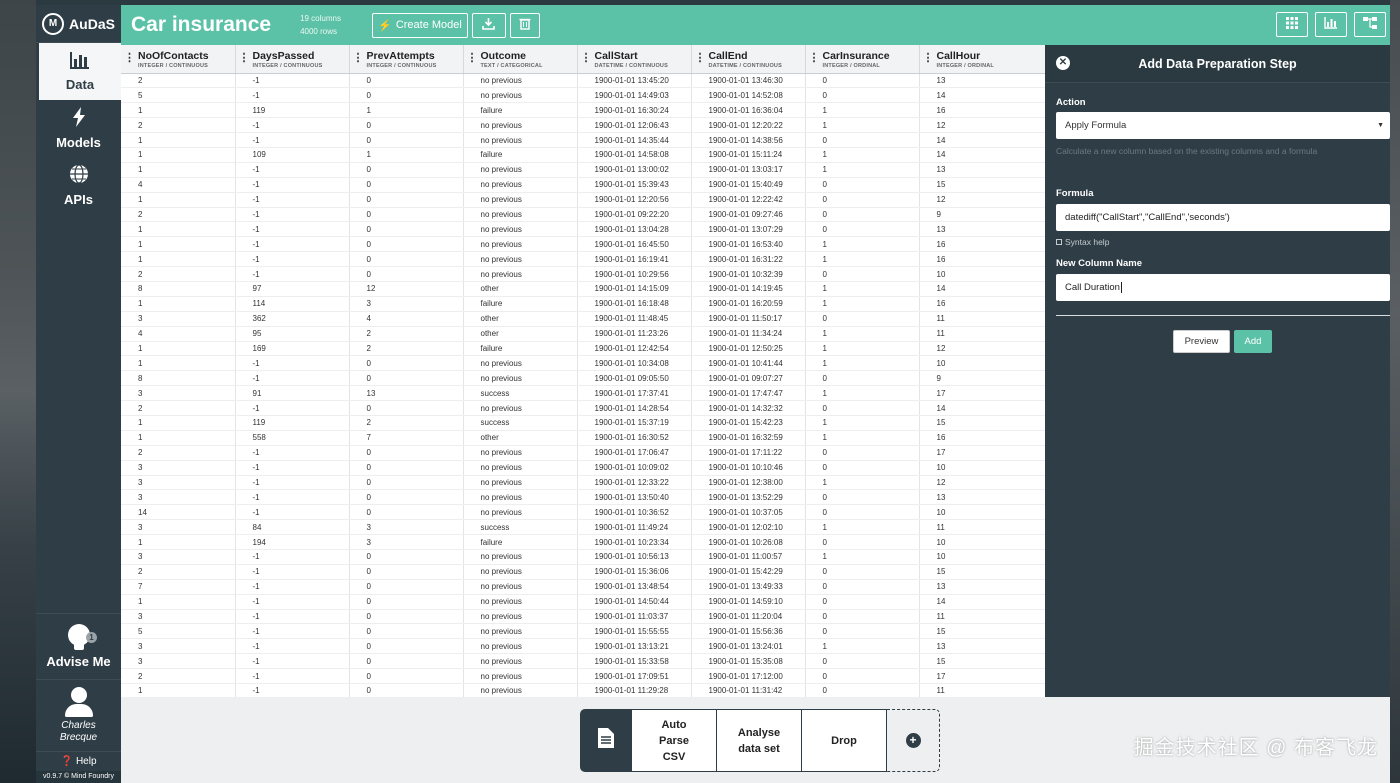 Image resolution: width=1400 pixels, height=783 pixels. I want to click on column-header: ⋮ DaysPassed INTEGER / CONTINUOUS, so click(292, 59).